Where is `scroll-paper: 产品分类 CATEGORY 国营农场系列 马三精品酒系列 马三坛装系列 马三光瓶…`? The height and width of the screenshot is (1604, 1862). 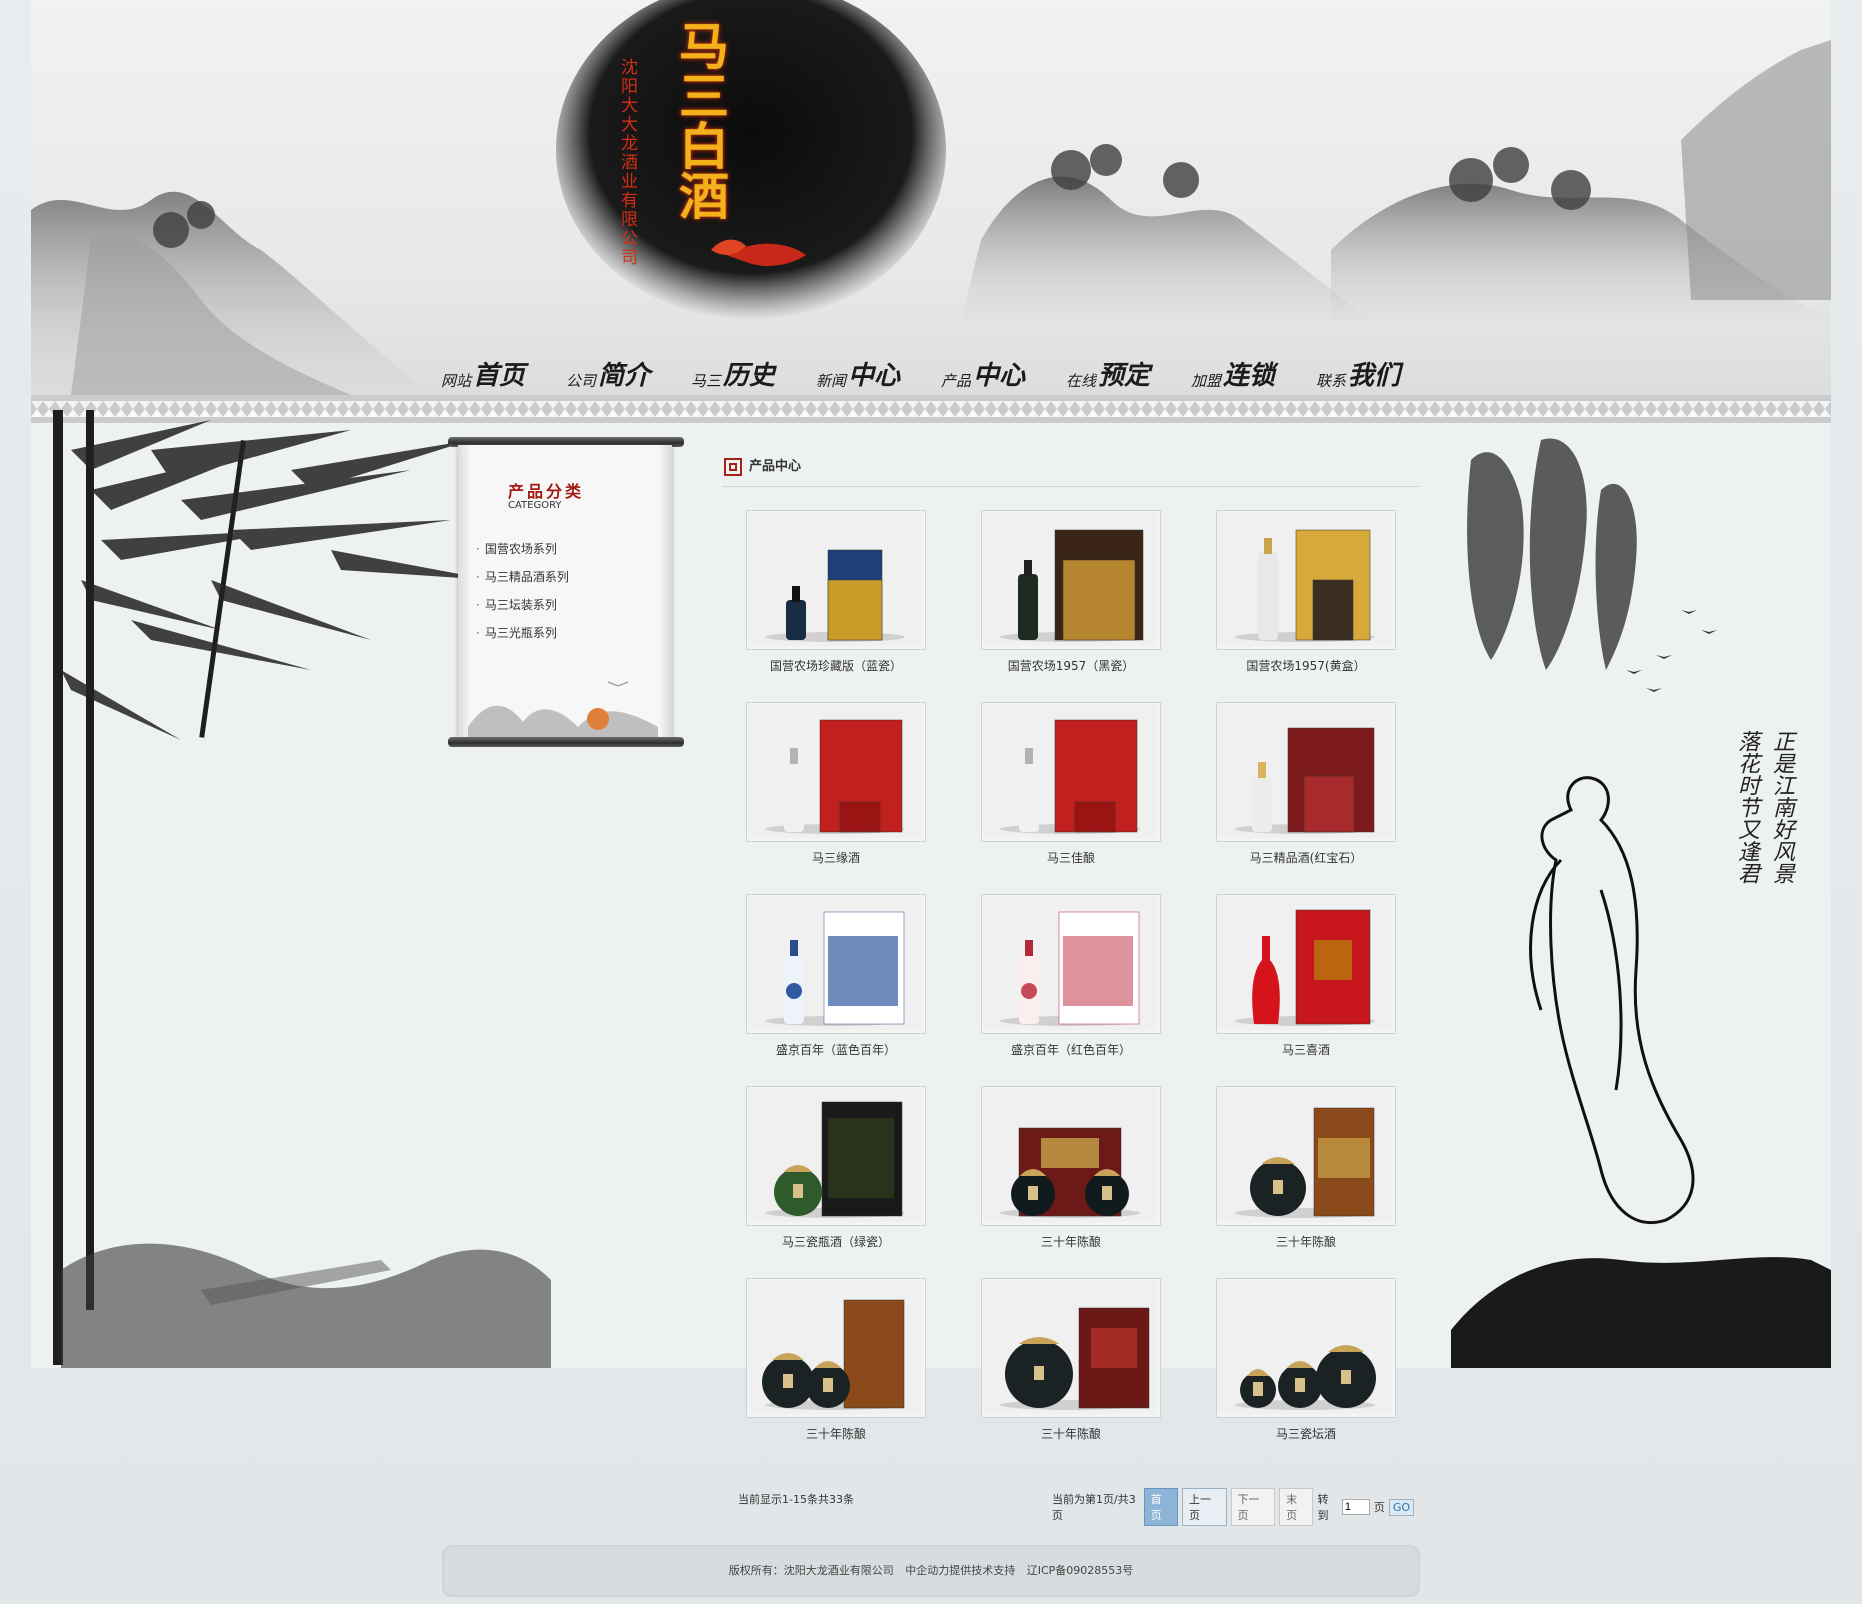
scroll-paper: 产品分类 CATEGORY 国营农场系列 马三精品酒系列 马三坛装系列 马三光瓶… is located at coordinates (565, 592).